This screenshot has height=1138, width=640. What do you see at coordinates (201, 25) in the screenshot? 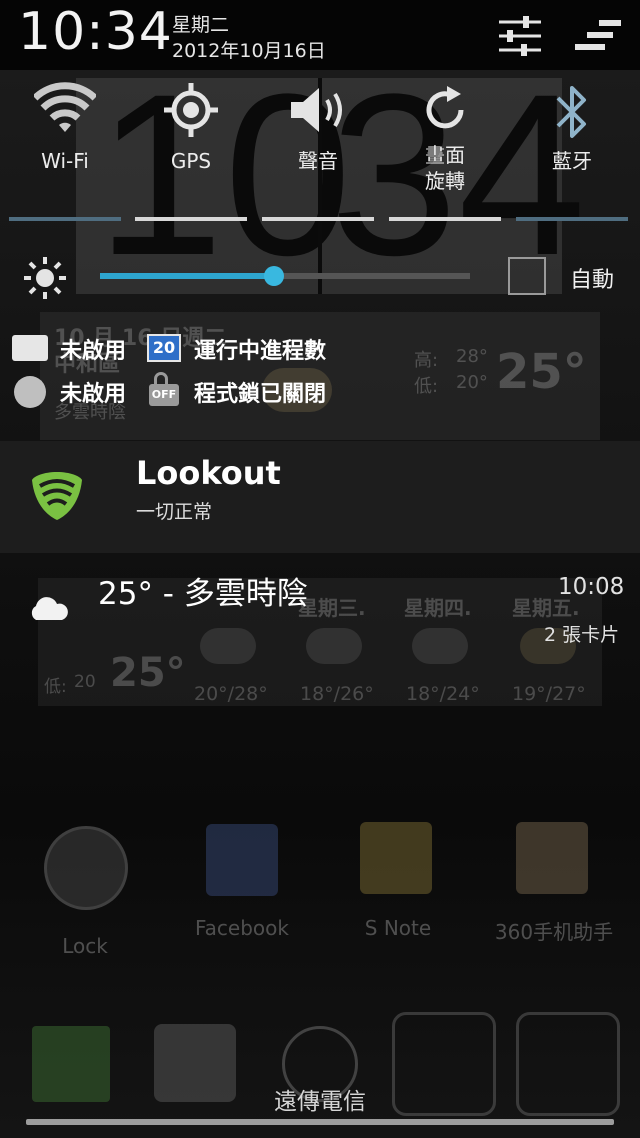
I see `header-weekday: 星期二` at bounding box center [201, 25].